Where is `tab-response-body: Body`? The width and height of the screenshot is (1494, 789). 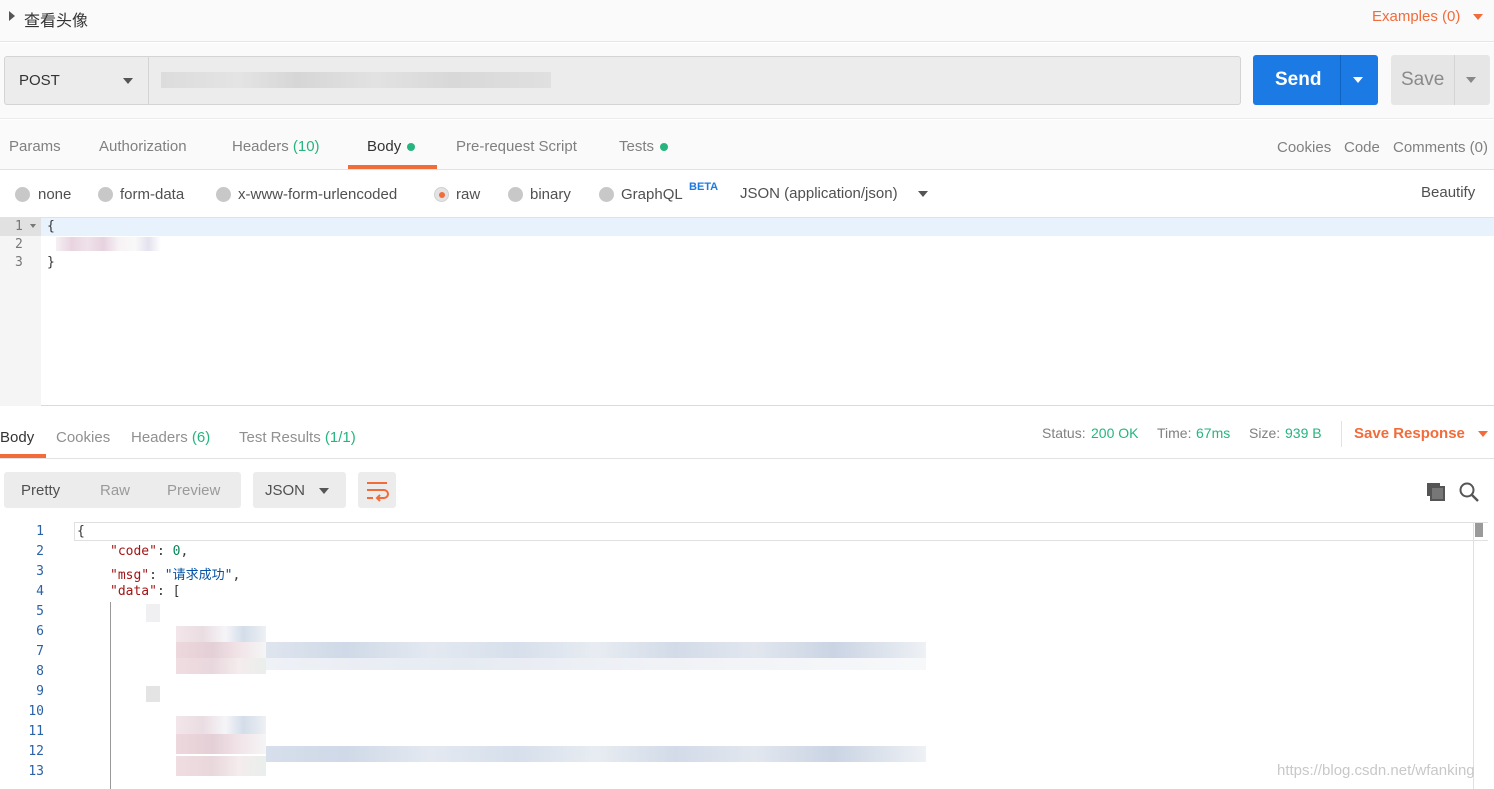 tab-response-body: Body is located at coordinates (17, 437).